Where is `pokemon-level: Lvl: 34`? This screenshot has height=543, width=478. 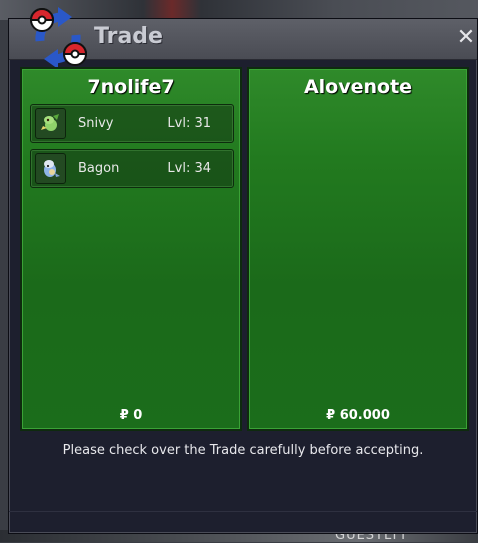 pokemon-level: Lvl: 34 is located at coordinates (189, 168).